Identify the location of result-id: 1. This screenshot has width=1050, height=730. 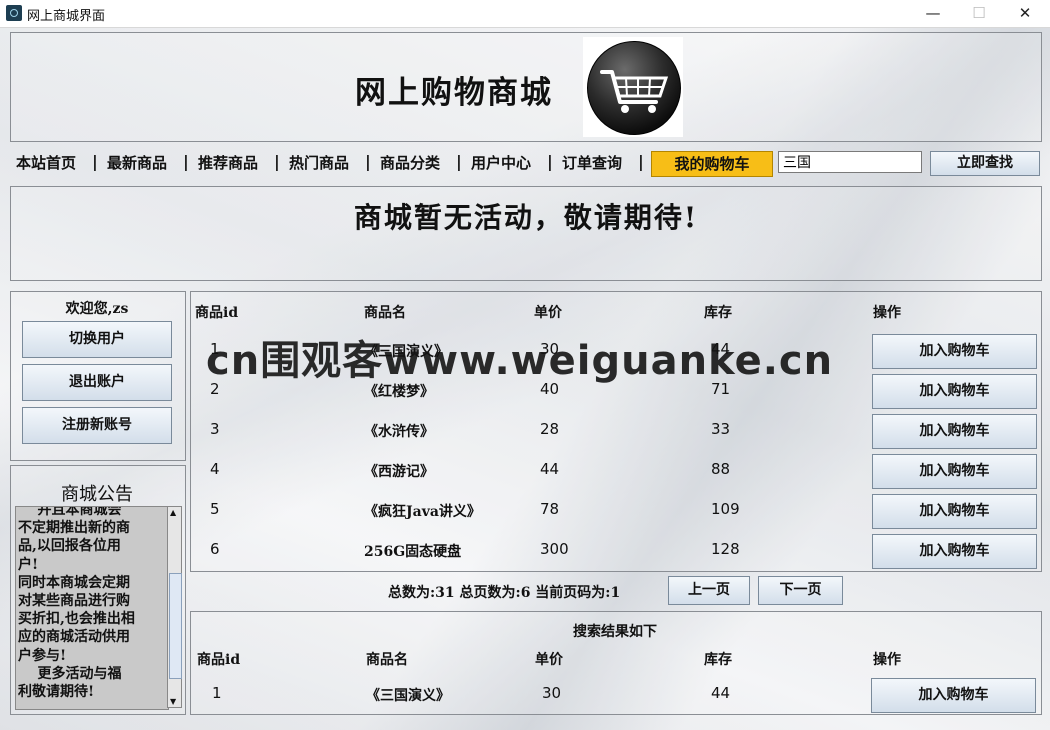
(217, 693).